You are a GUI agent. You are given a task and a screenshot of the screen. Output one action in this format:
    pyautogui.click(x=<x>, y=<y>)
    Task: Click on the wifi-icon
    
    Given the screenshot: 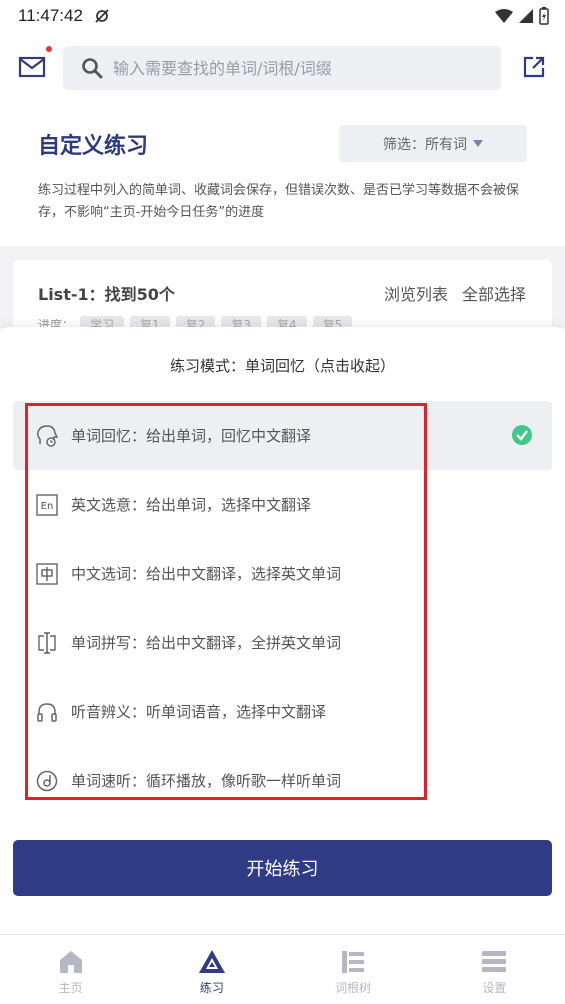 What is the action you would take?
    pyautogui.click(x=504, y=16)
    